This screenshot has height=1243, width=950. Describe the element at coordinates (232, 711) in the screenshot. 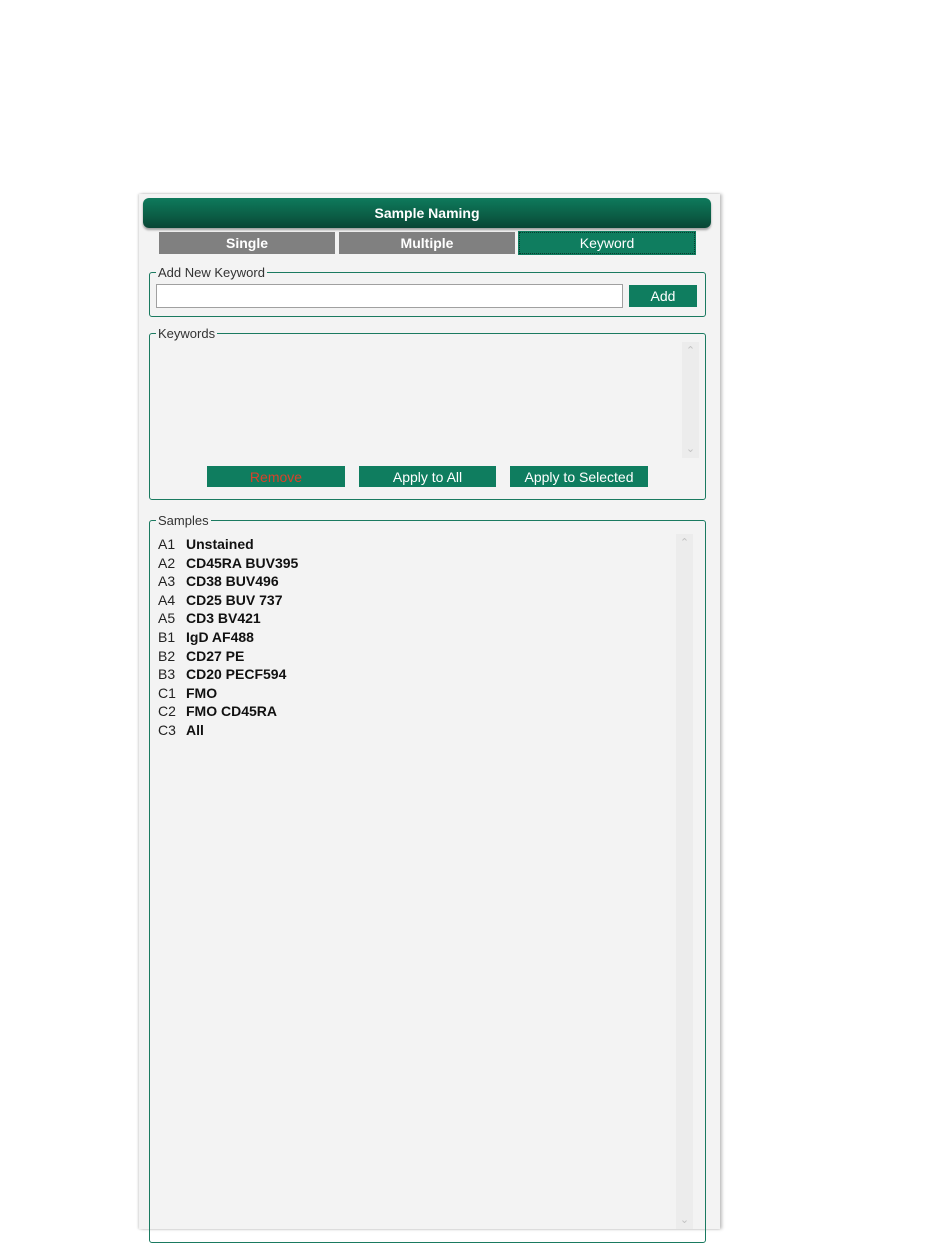

I see `sample-name: FMO CD45RA` at that location.